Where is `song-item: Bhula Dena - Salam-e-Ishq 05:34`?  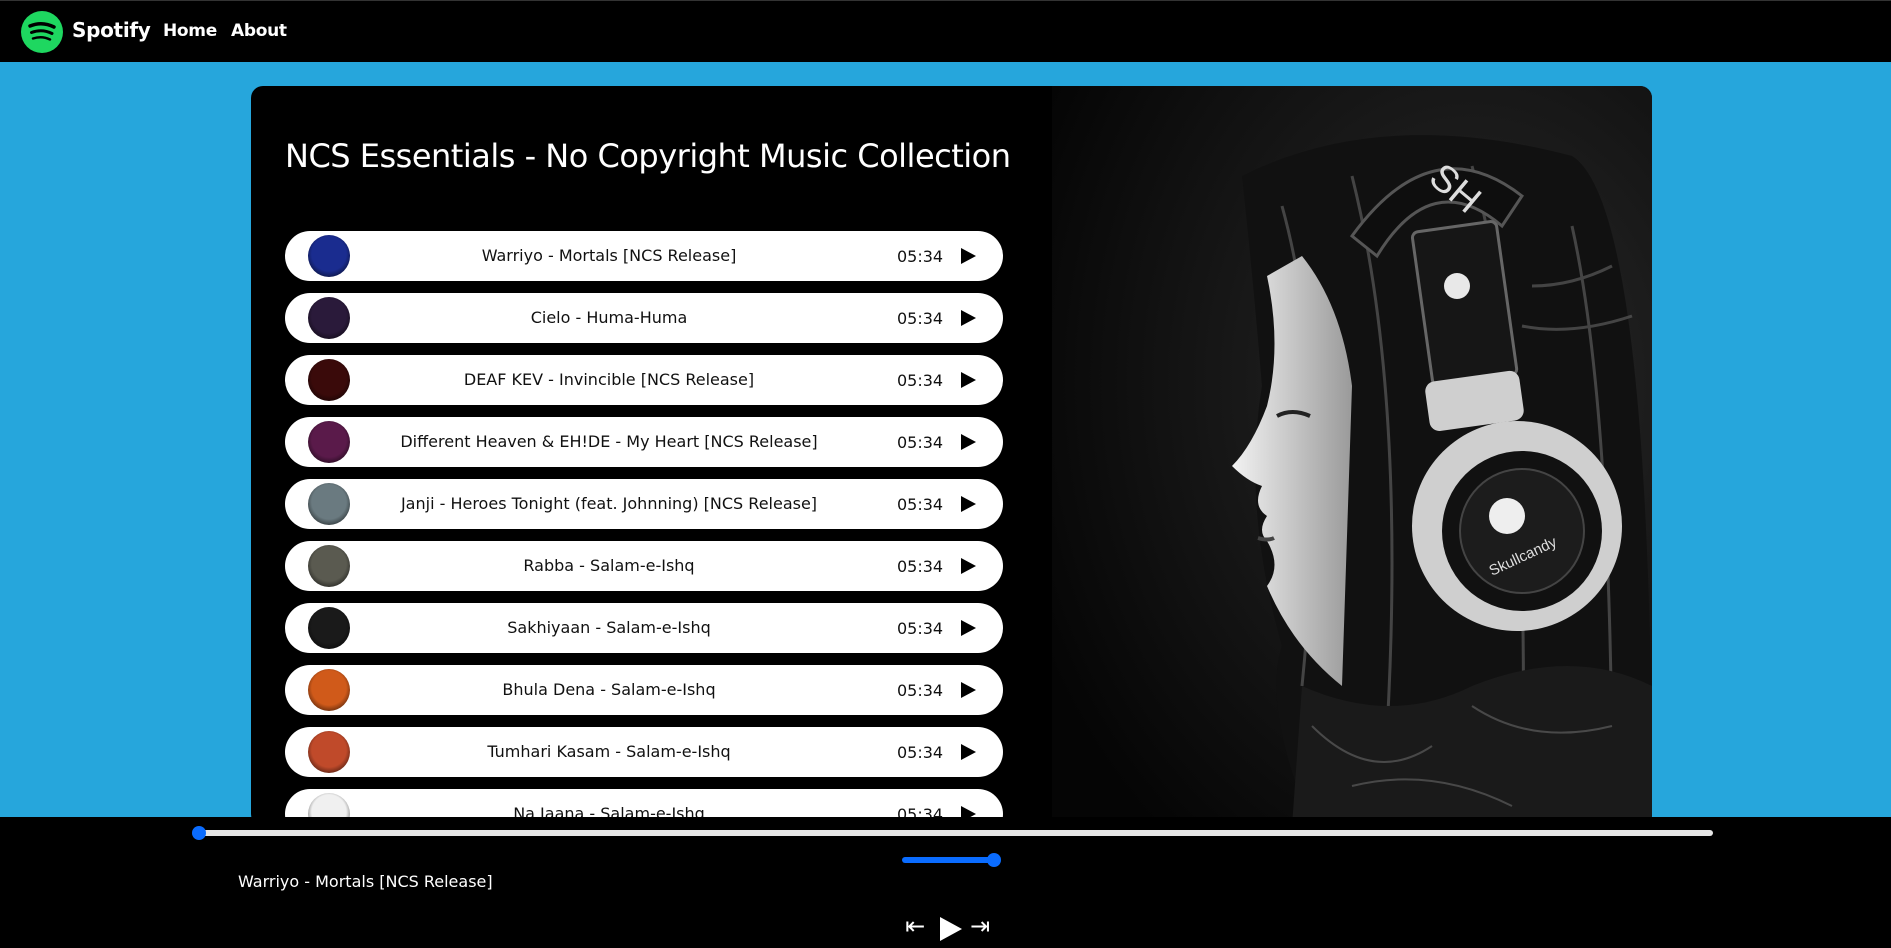
song-item: Bhula Dena - Salam-e-Ishq 05:34 is located at coordinates (644, 690).